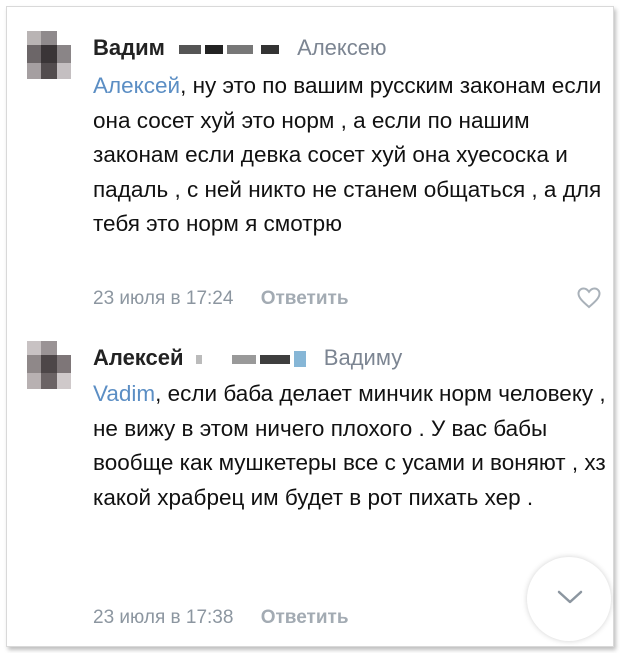  I want to click on comment-meta: 23 июля в 17:24 Ответить, so click(221, 299).